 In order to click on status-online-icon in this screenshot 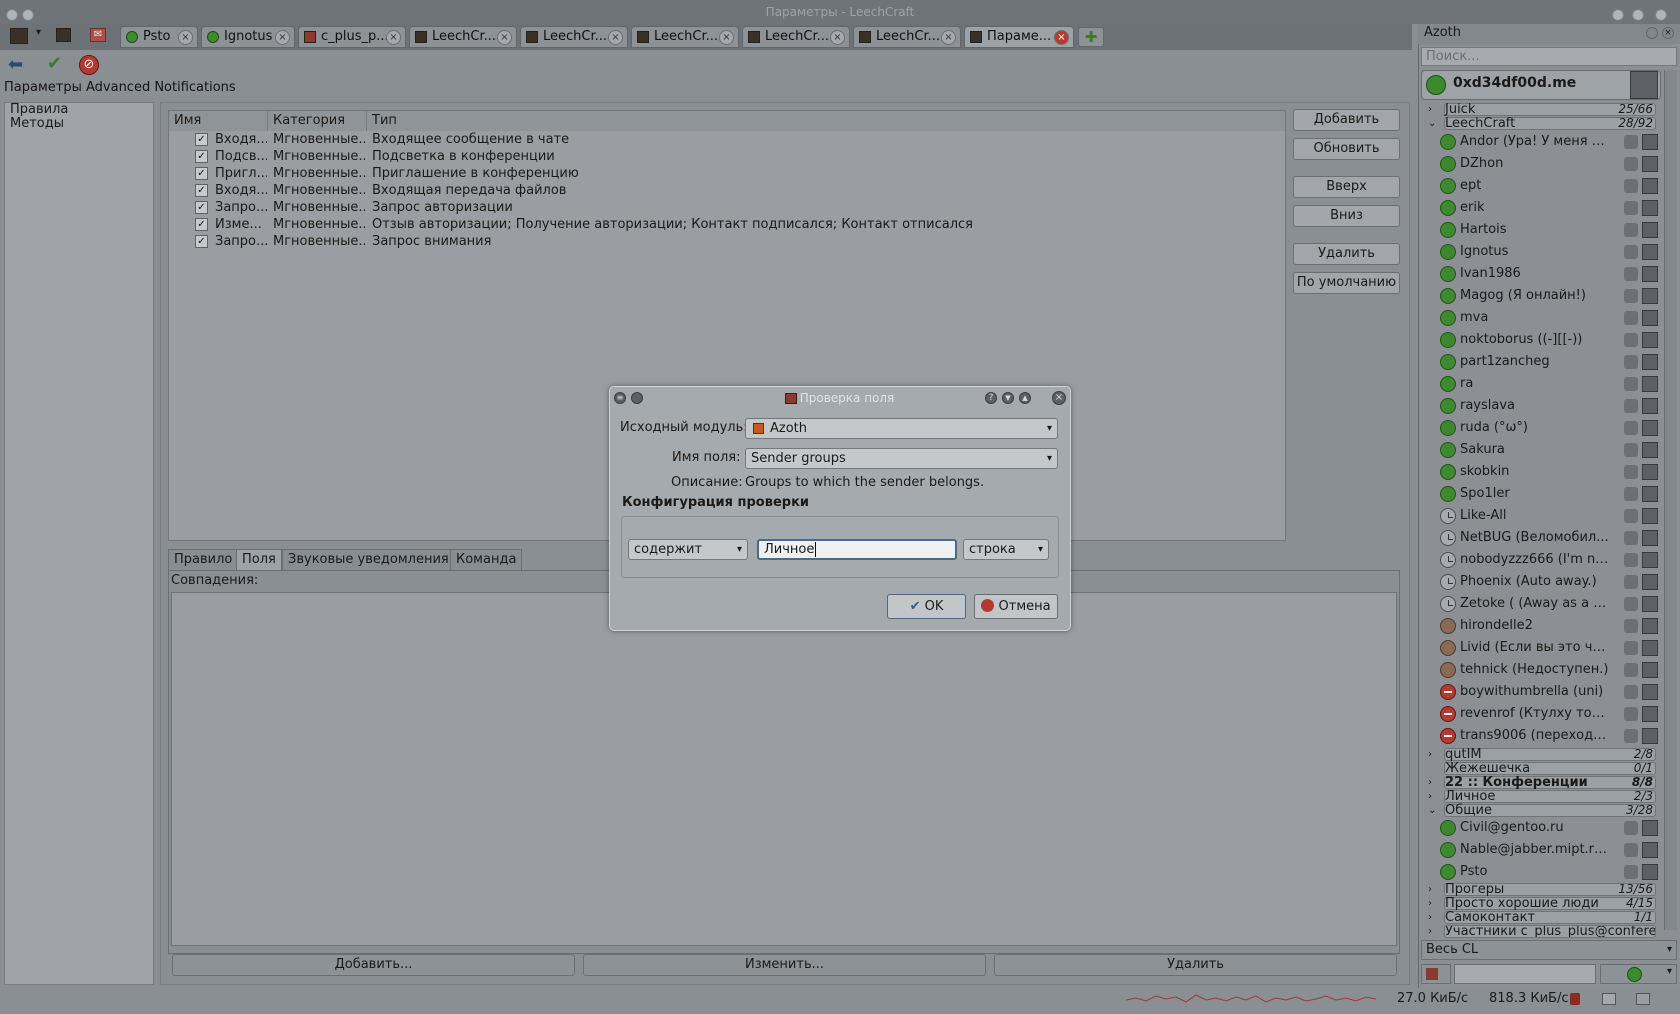, I will do `click(1436, 85)`.